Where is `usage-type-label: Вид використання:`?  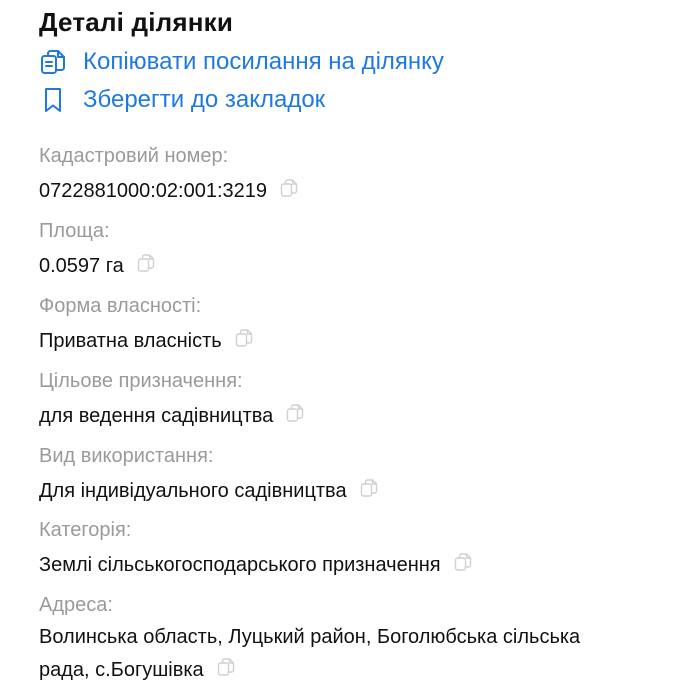 usage-type-label: Вид використання: is located at coordinates (126, 456).